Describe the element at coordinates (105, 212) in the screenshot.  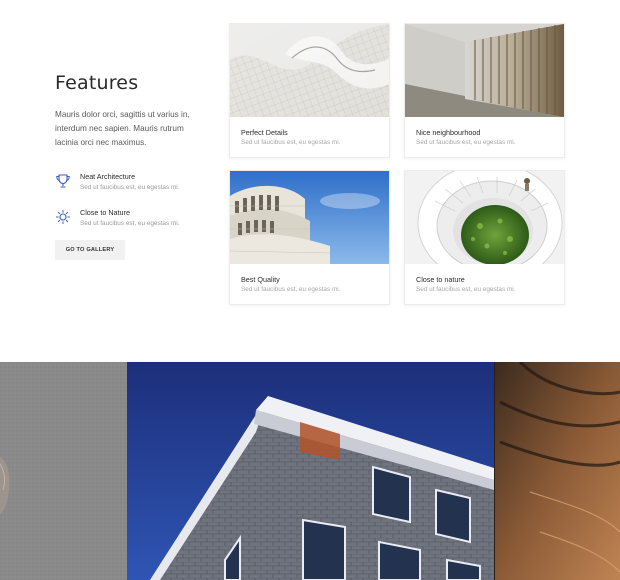
I see `feature-title: Close to Nature` at that location.